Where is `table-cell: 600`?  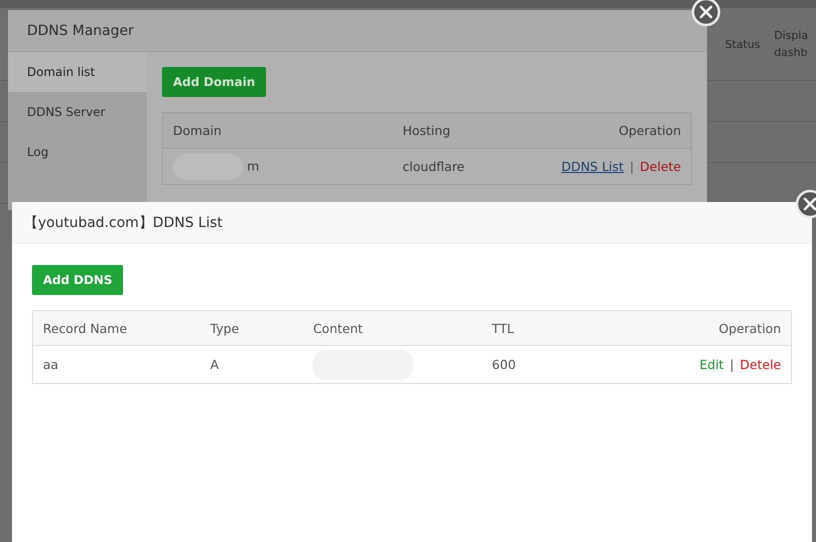 table-cell: 600 is located at coordinates (536, 365).